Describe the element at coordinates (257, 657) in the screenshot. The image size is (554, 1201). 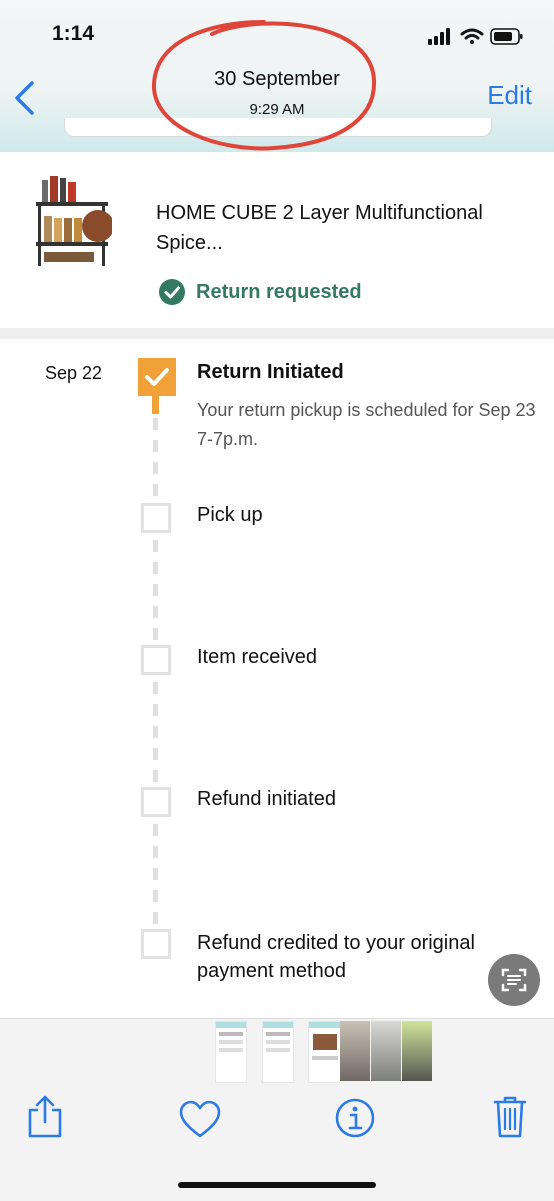
I see `step-title: Item received` at that location.